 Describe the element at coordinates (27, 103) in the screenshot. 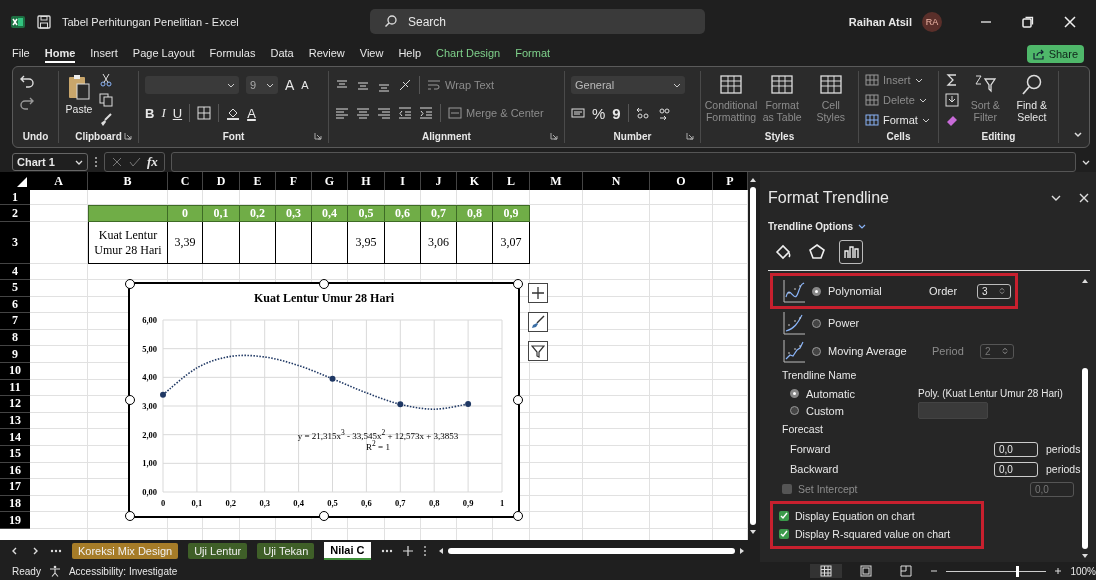

I see `redo-button` at that location.